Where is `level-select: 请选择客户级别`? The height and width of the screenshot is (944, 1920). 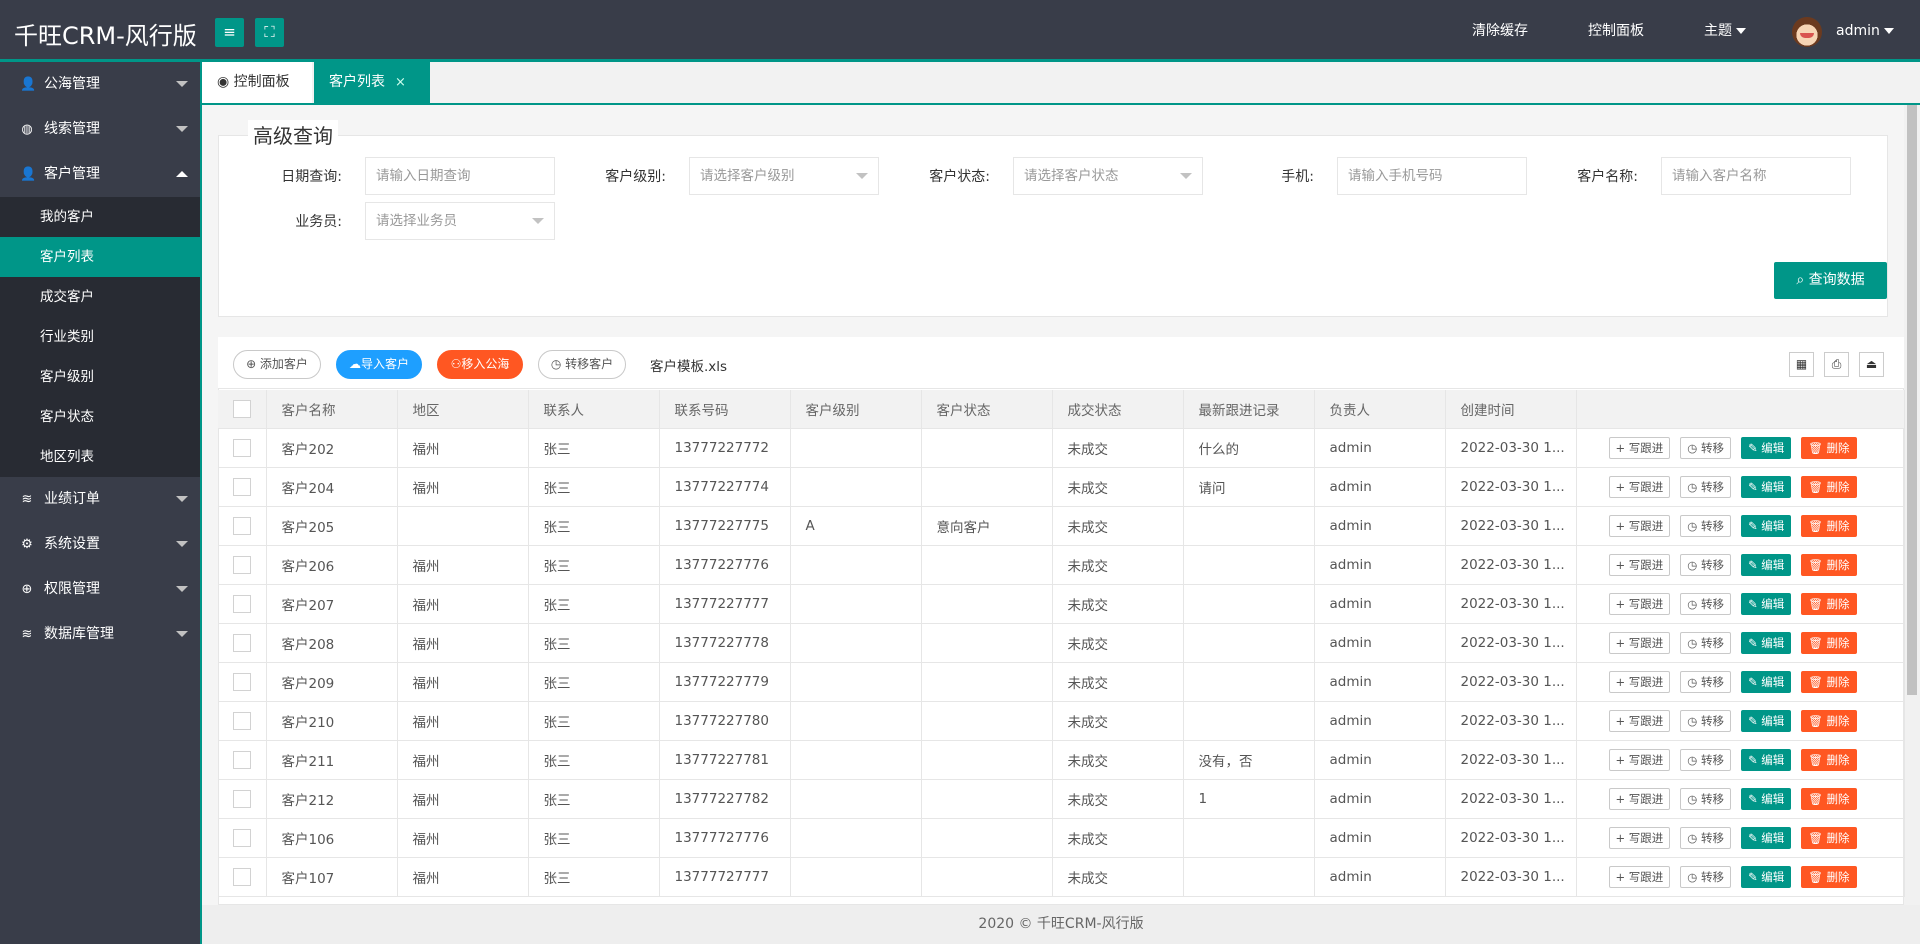 level-select: 请选择客户级别 is located at coordinates (784, 176).